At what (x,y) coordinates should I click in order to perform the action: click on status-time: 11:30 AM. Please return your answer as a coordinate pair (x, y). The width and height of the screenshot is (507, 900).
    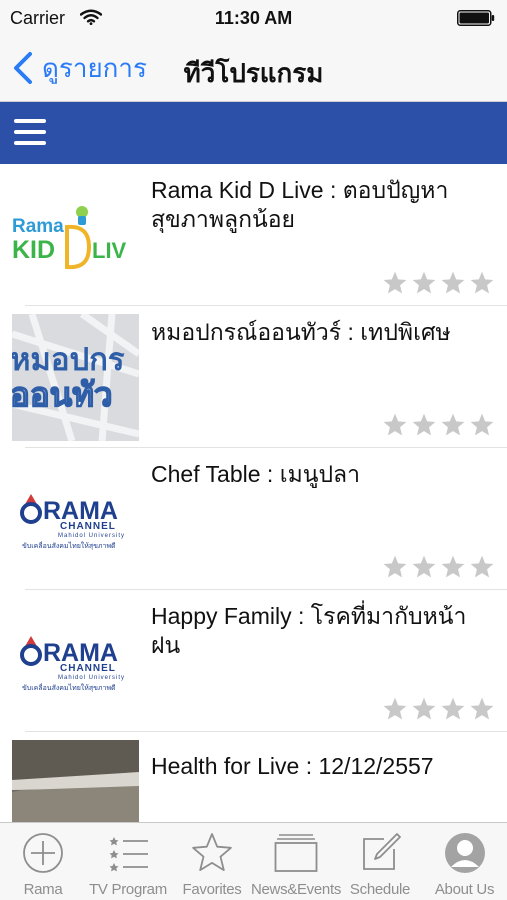
    Looking at the image, I should click on (253, 18).